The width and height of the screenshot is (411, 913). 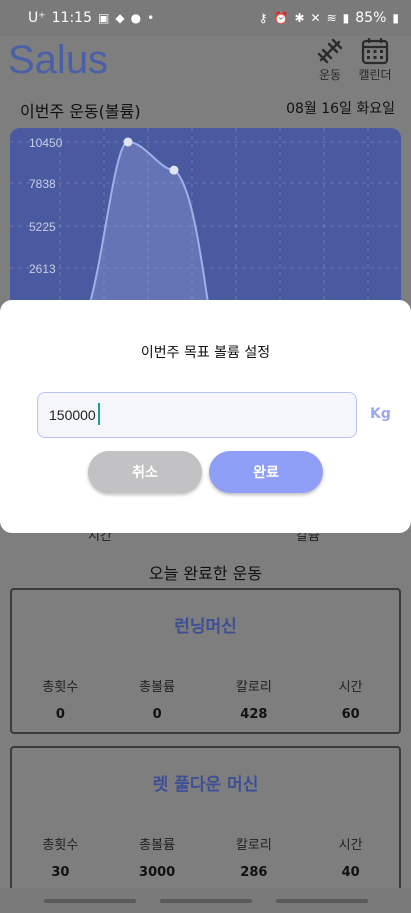 What do you see at coordinates (330, 75) in the screenshot?
I see `exercise-nav-label: 운동` at bounding box center [330, 75].